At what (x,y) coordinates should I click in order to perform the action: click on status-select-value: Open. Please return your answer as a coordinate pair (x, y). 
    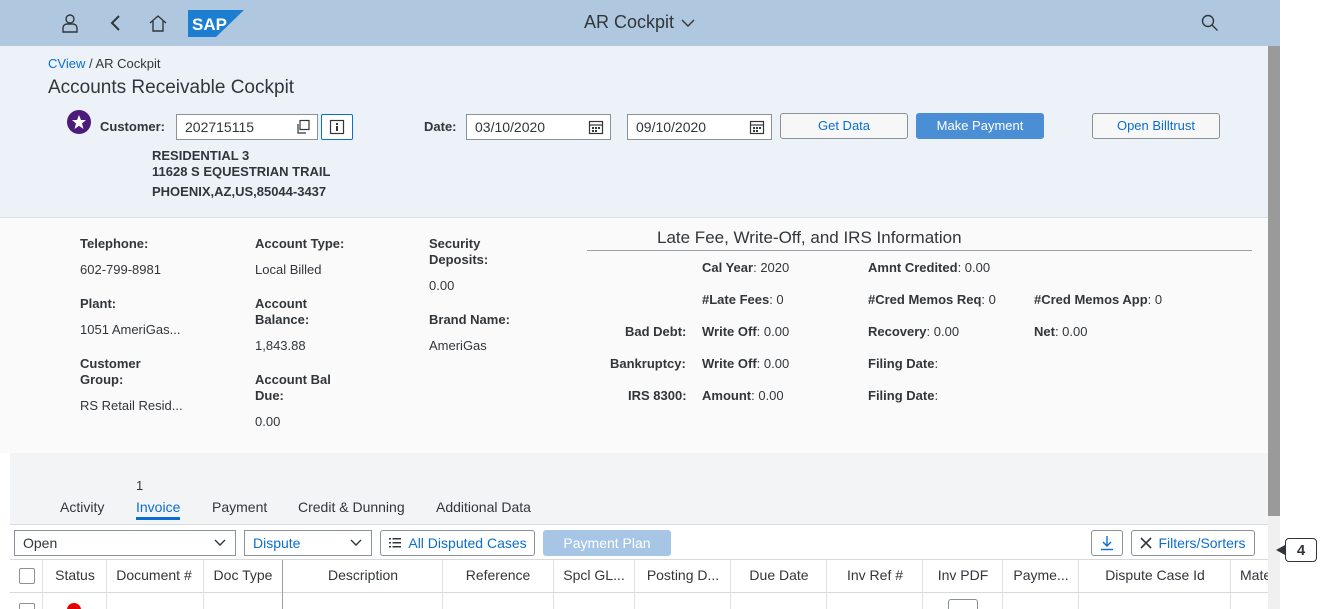
    Looking at the image, I should click on (40, 543).